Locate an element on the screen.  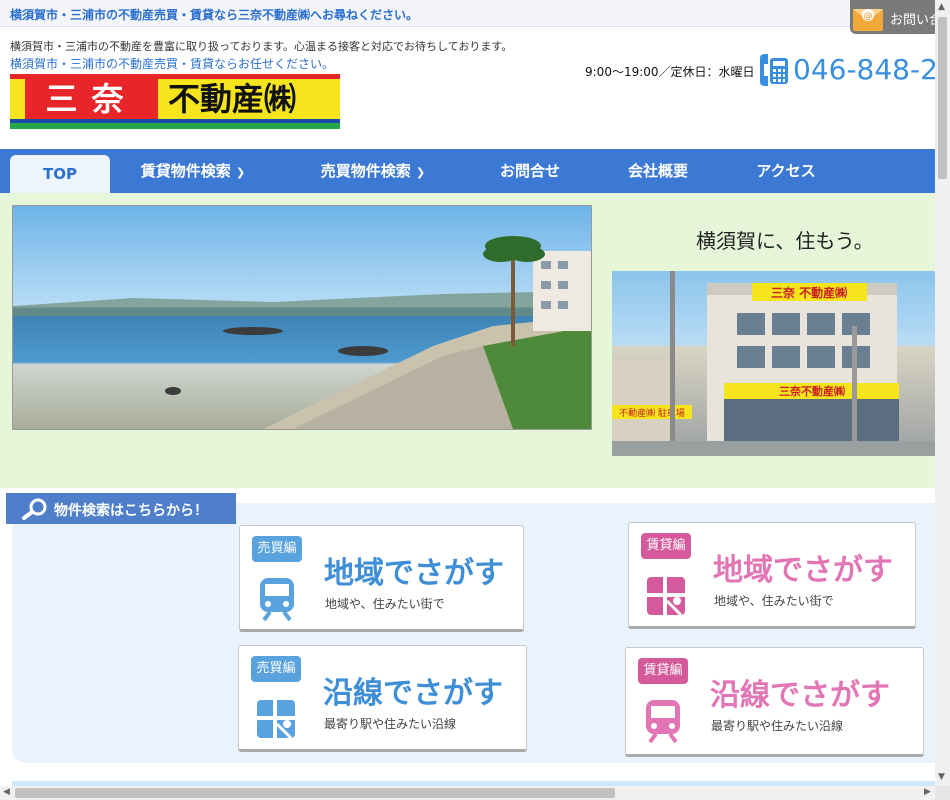
scroll-right-arrow-icon: ▶ is located at coordinates (927, 792).